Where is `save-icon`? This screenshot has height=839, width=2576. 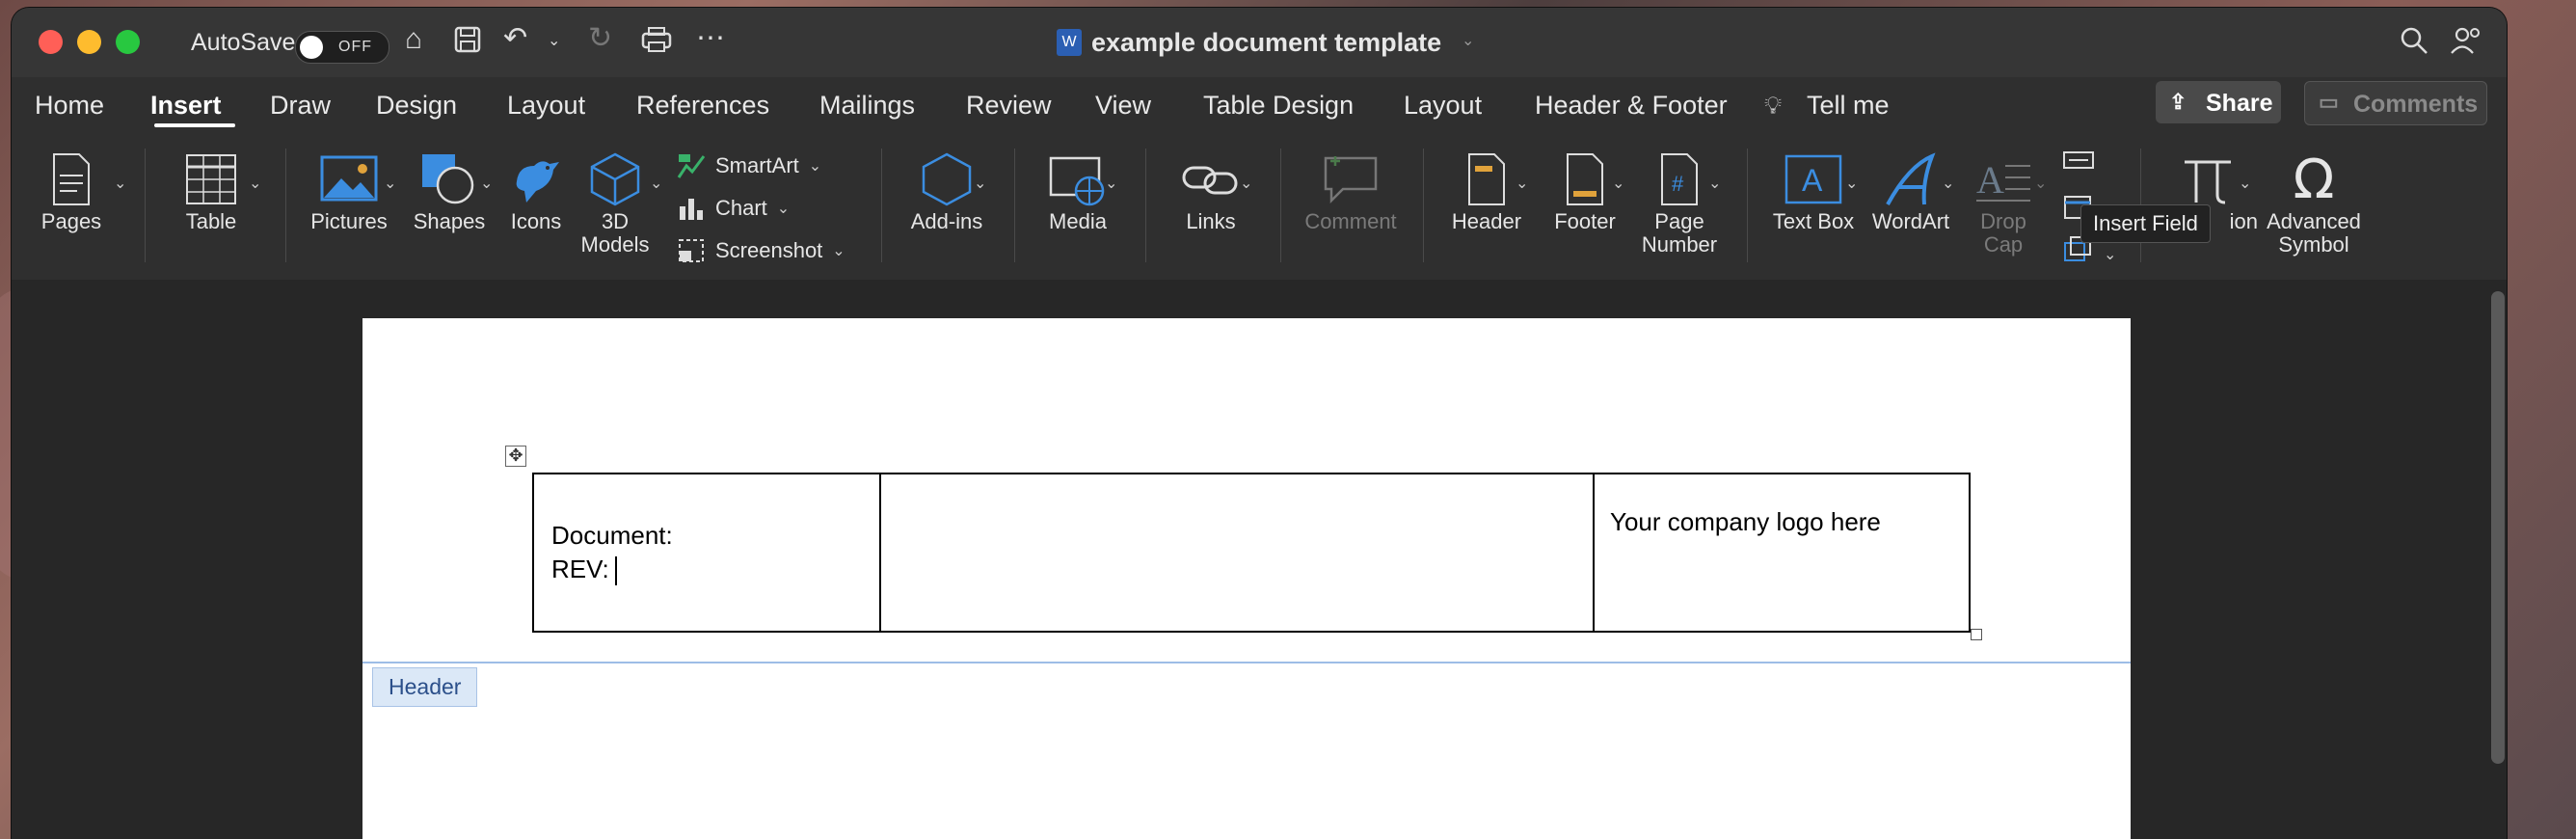
save-icon is located at coordinates (468, 43).